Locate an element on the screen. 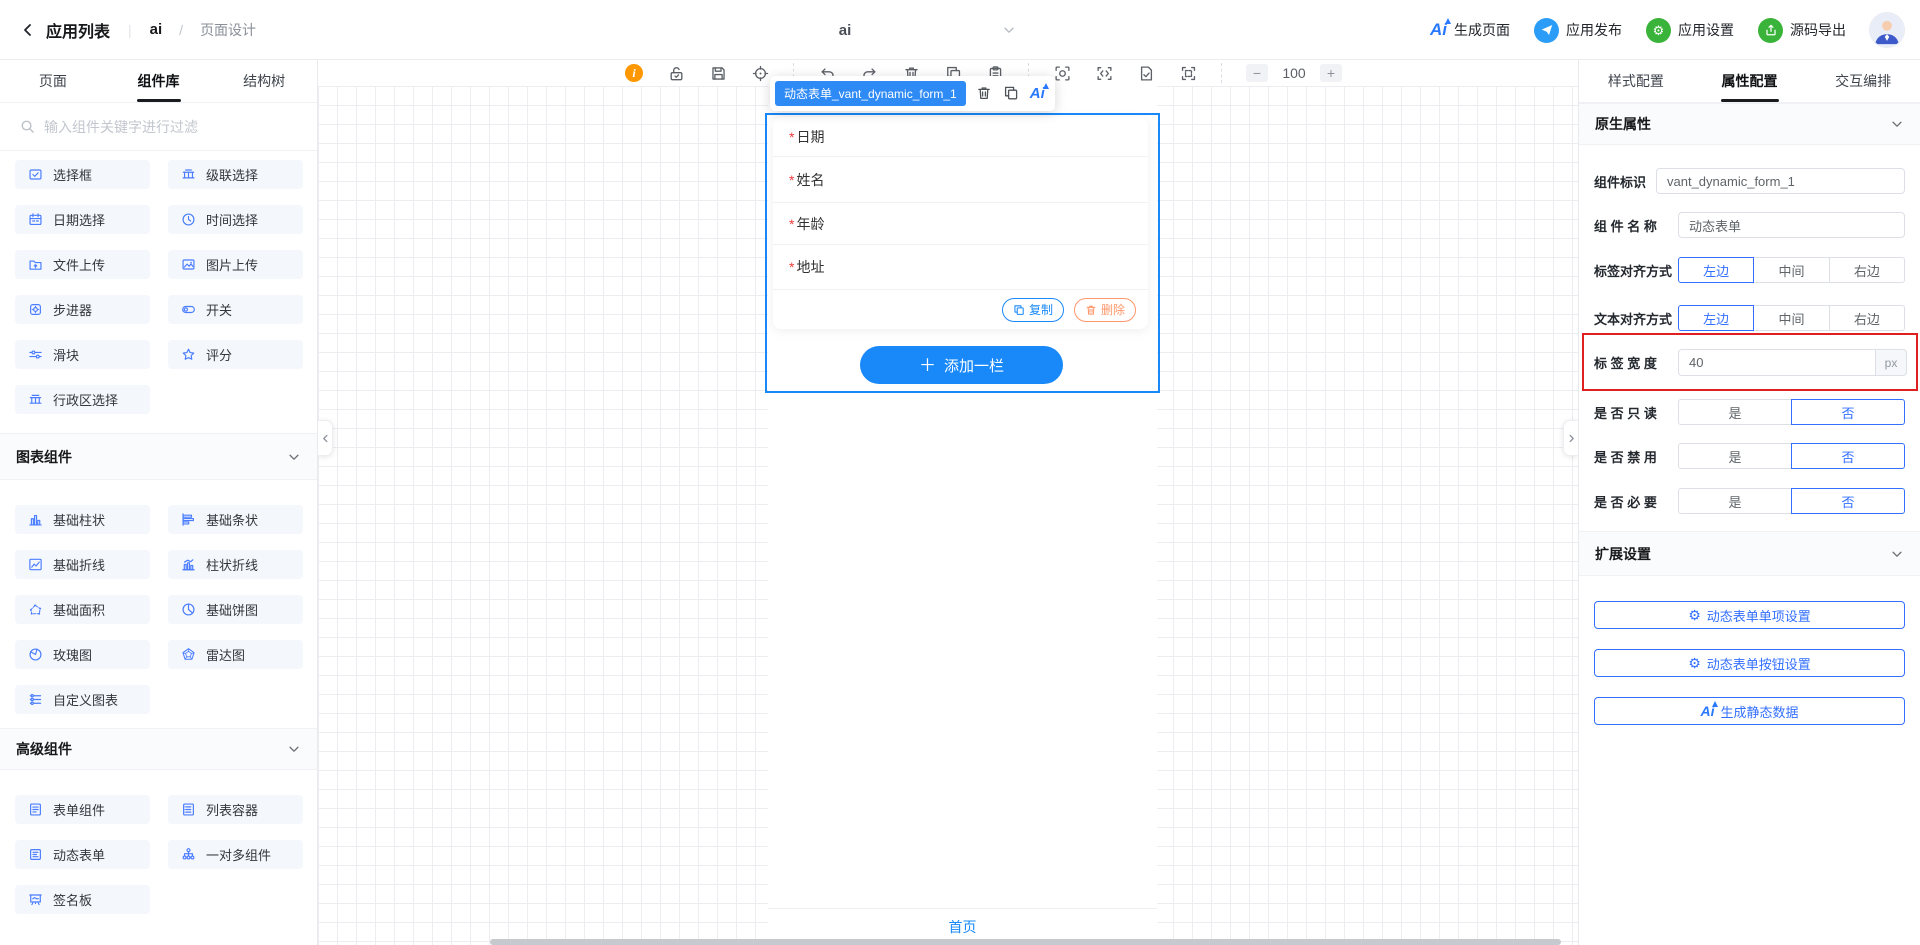 This screenshot has width=1920, height=945. component-item-label: 基础柱状 is located at coordinates (79, 520).